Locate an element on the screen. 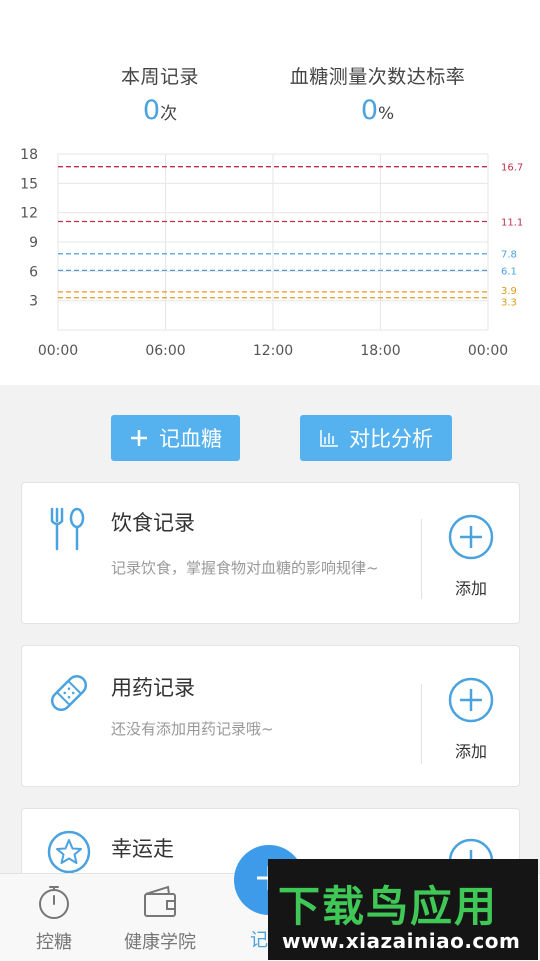 This screenshot has height=961, width=540. x-tick-label: 06:00 is located at coordinates (165, 351).